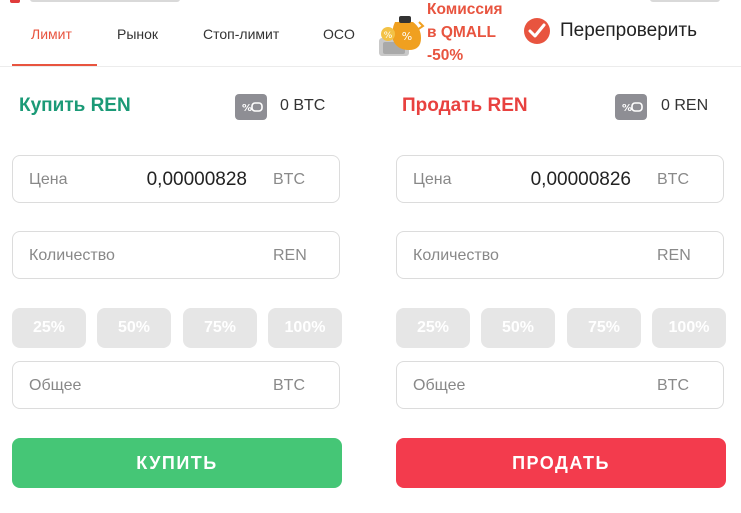 This screenshot has width=741, height=513. Describe the element at coordinates (137, 34) in the screenshot. I see `tab-market: Рынок` at that location.